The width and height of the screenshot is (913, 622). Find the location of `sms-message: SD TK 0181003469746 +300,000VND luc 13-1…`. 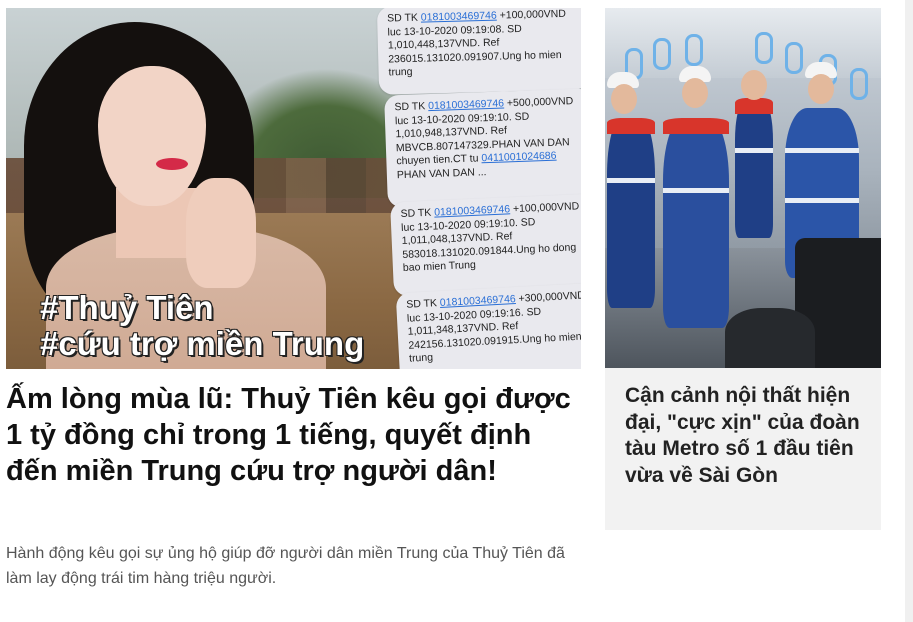

sms-message: SD TK 0181003469746 +300,000VND luc 13-1… is located at coordinates (488, 325).